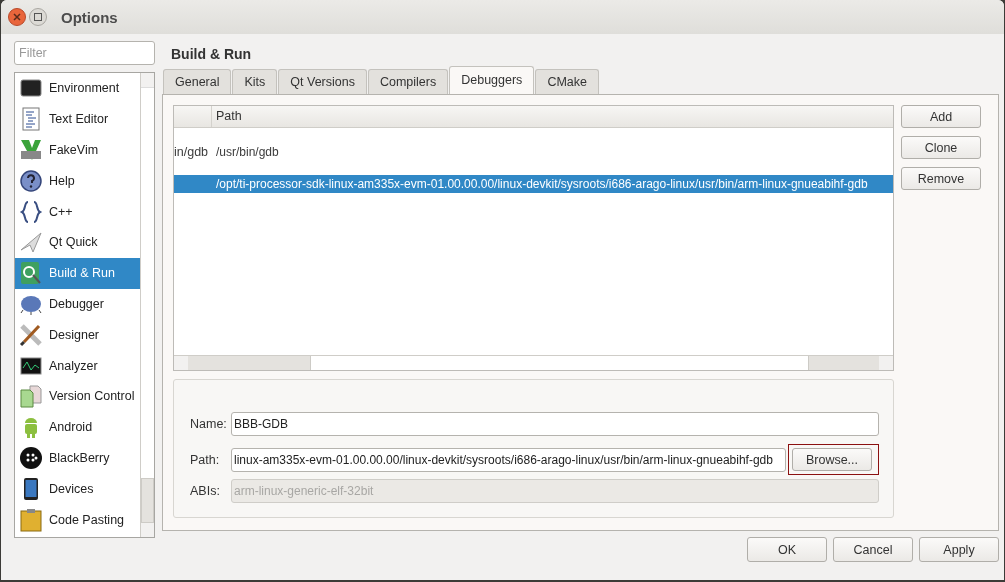 The height and width of the screenshot is (582, 1005). Describe the element at coordinates (77, 304) in the screenshot. I see `sidebar-item: Debugger` at that location.